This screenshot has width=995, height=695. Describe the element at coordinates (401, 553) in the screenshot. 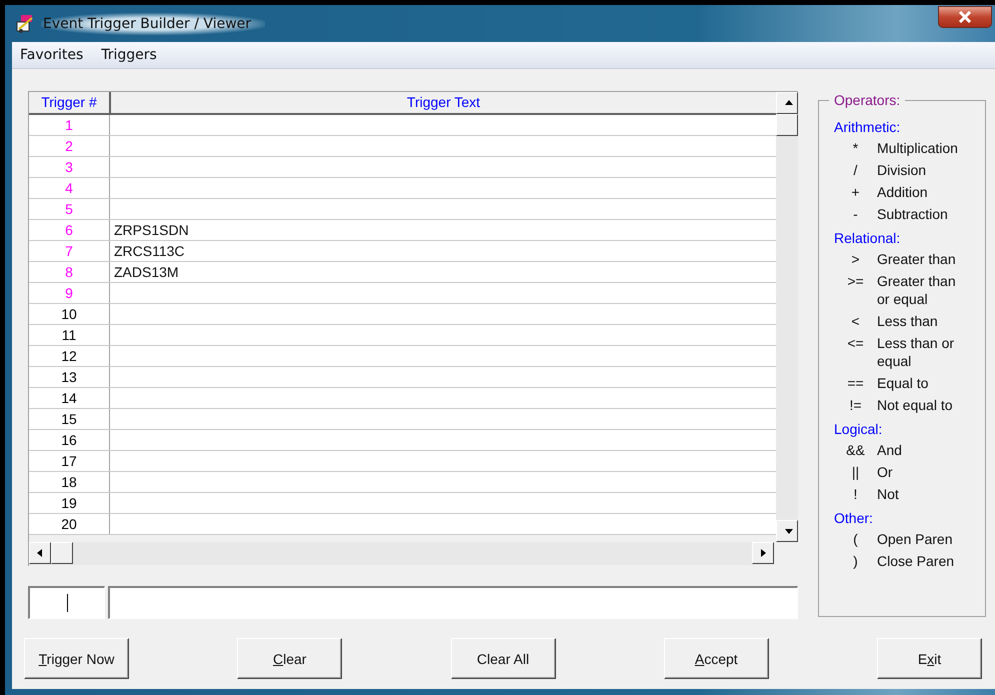

I see `horizontal-scrollbar` at that location.